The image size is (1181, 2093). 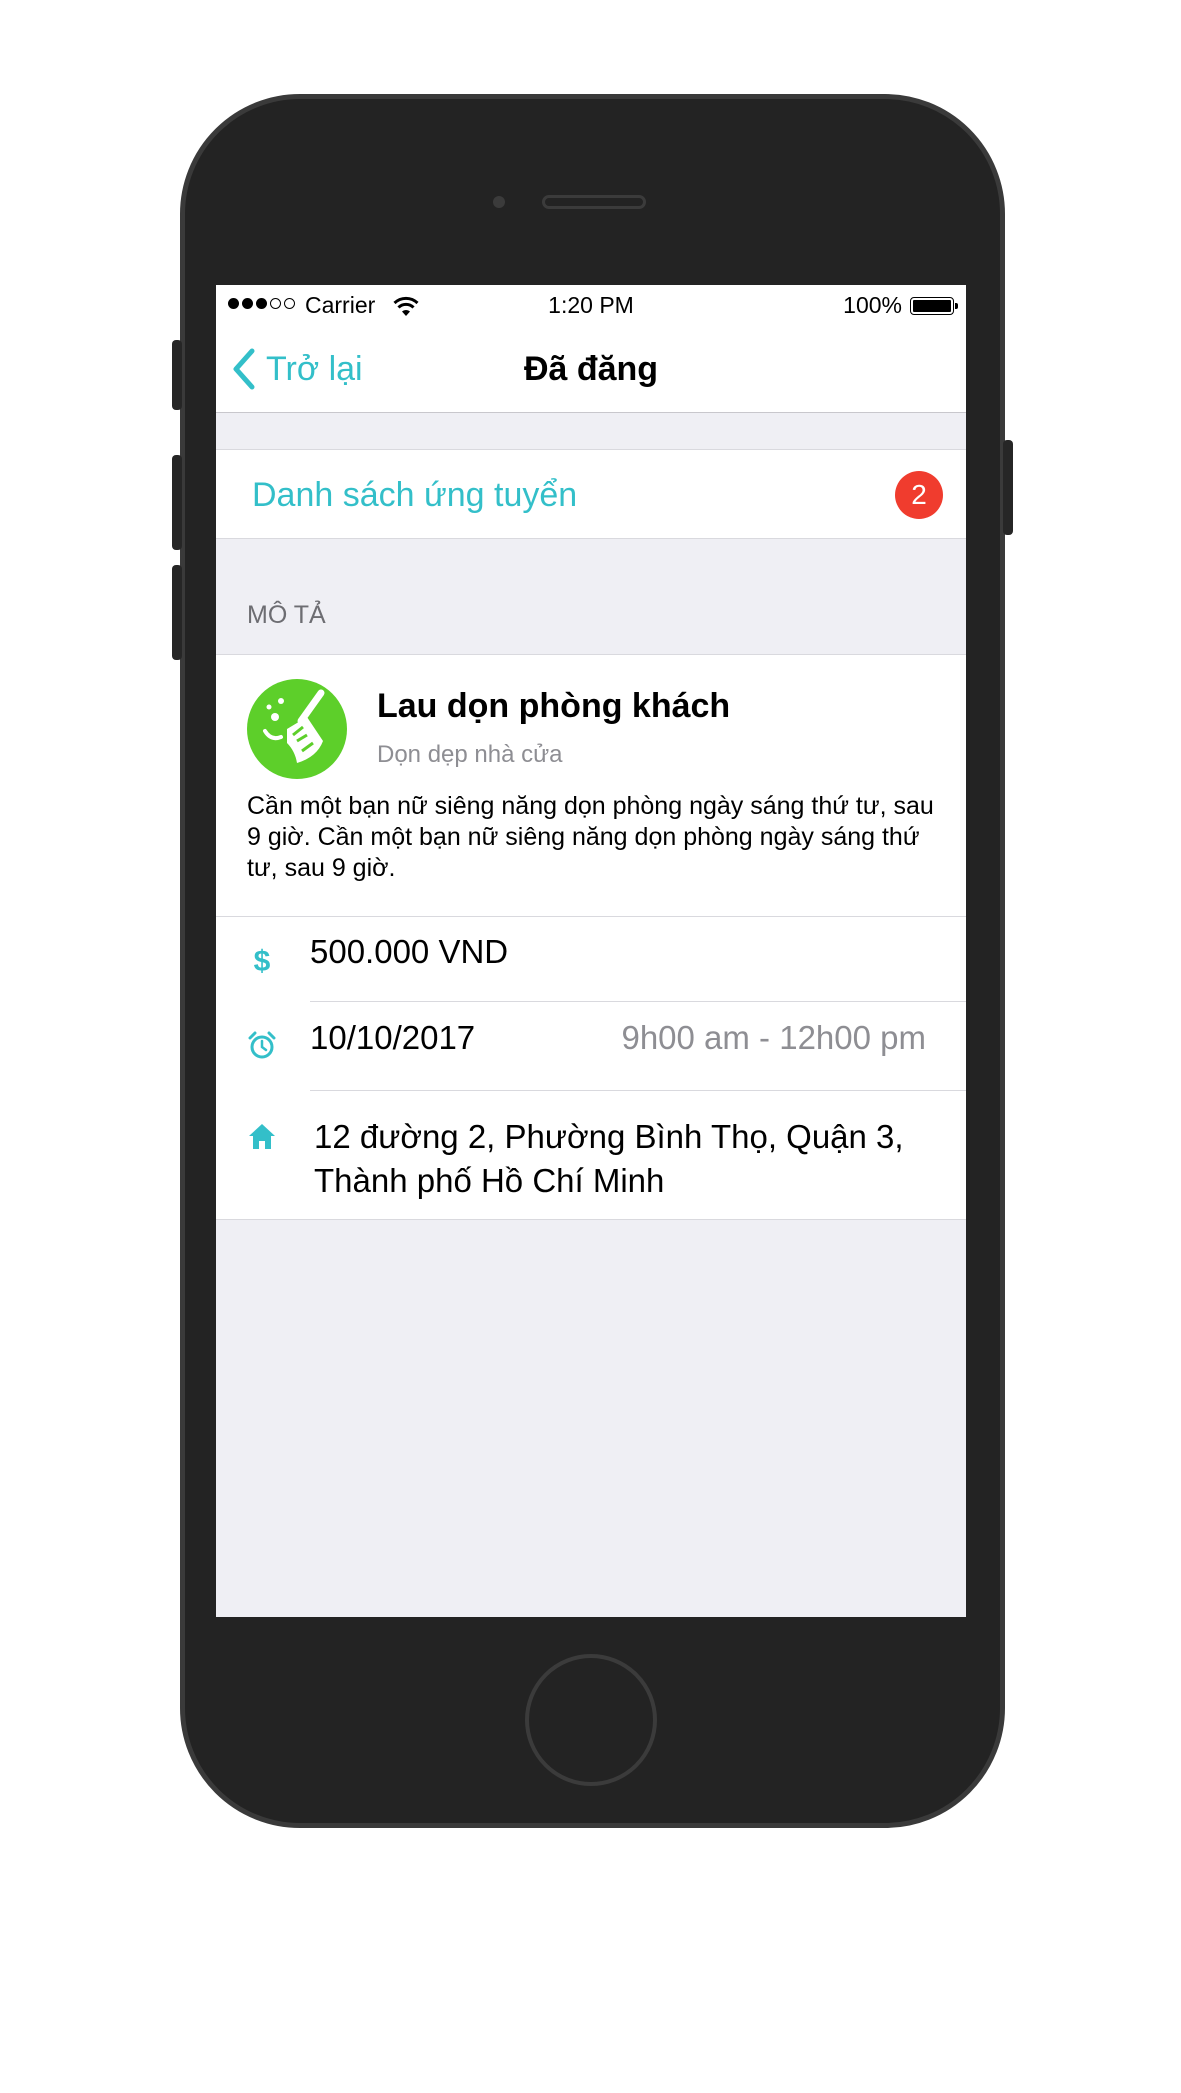 What do you see at coordinates (773, 1037) in the screenshot?
I see `task-time-range: 9h00 am - 12h00 pm` at bounding box center [773, 1037].